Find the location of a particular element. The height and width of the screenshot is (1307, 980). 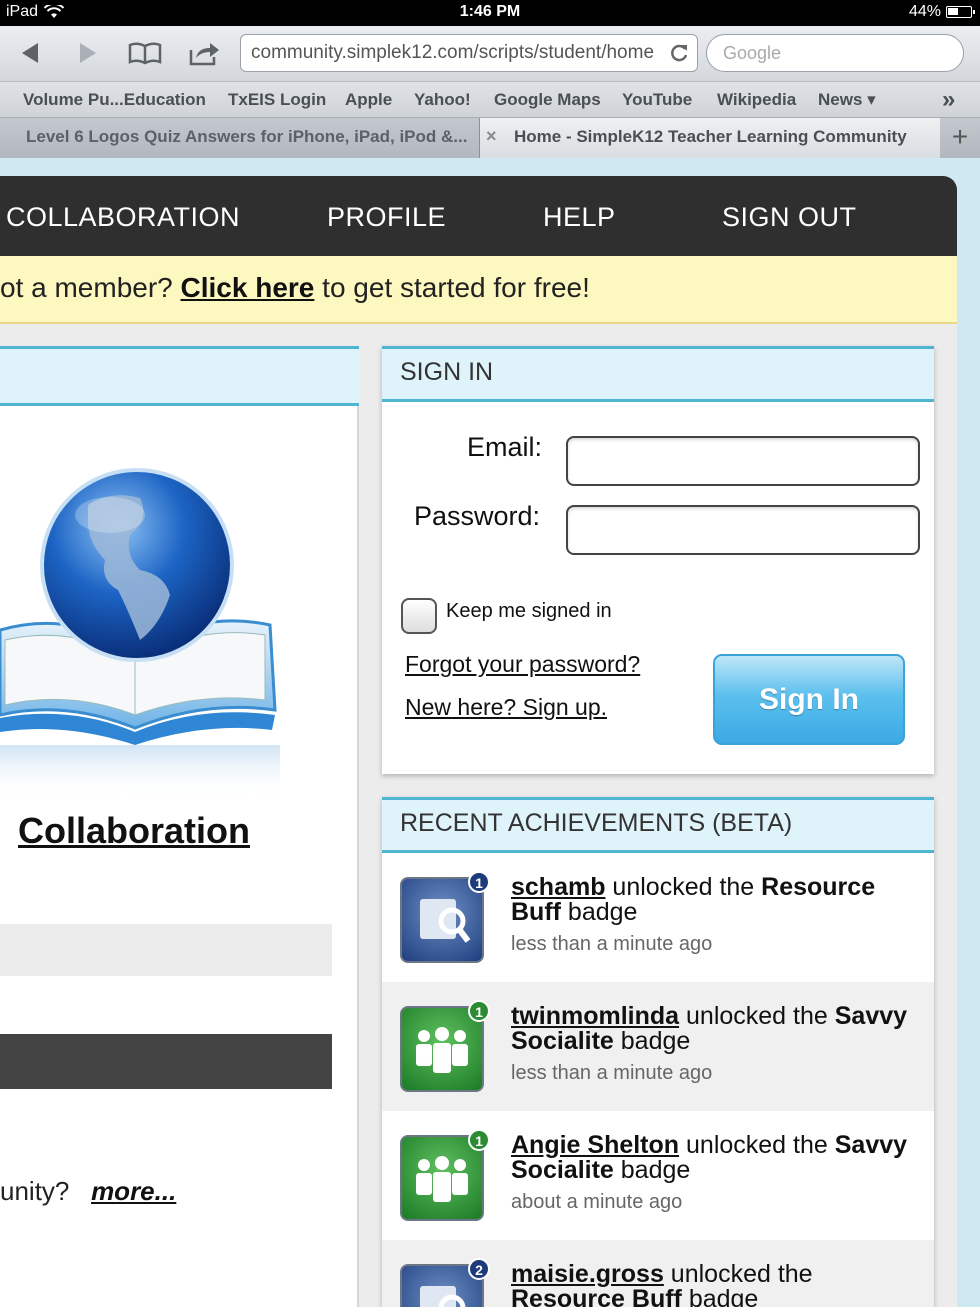

signup-link: Click here is located at coordinates (248, 287).